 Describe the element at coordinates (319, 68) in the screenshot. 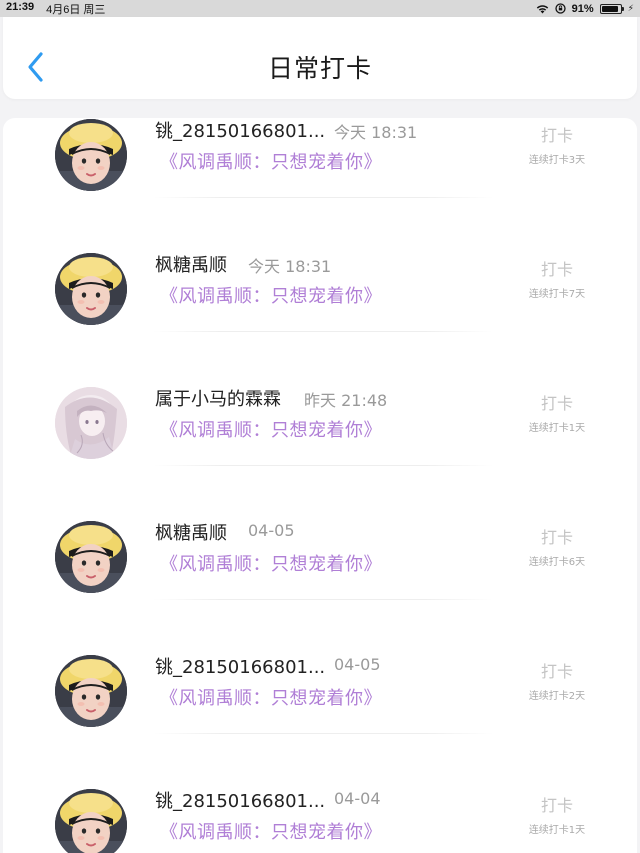

I see `page-title: 日常打卡` at that location.